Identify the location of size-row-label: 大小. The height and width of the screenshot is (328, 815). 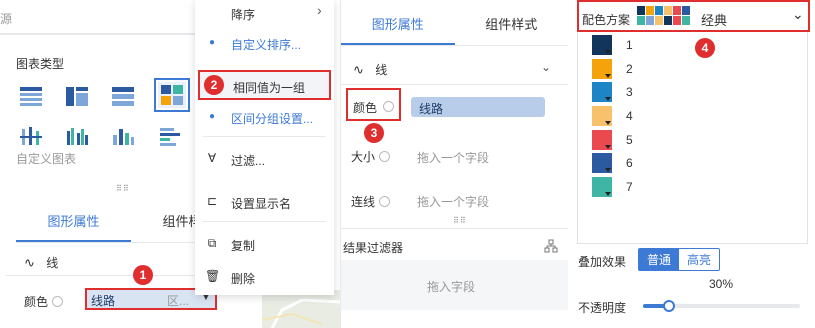
(371, 156).